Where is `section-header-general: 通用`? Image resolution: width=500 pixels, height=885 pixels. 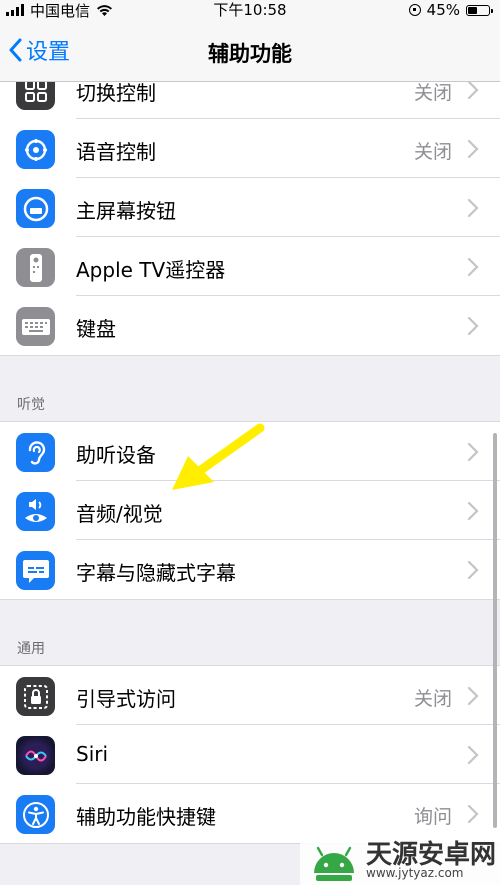
section-header-general: 通用 is located at coordinates (31, 649).